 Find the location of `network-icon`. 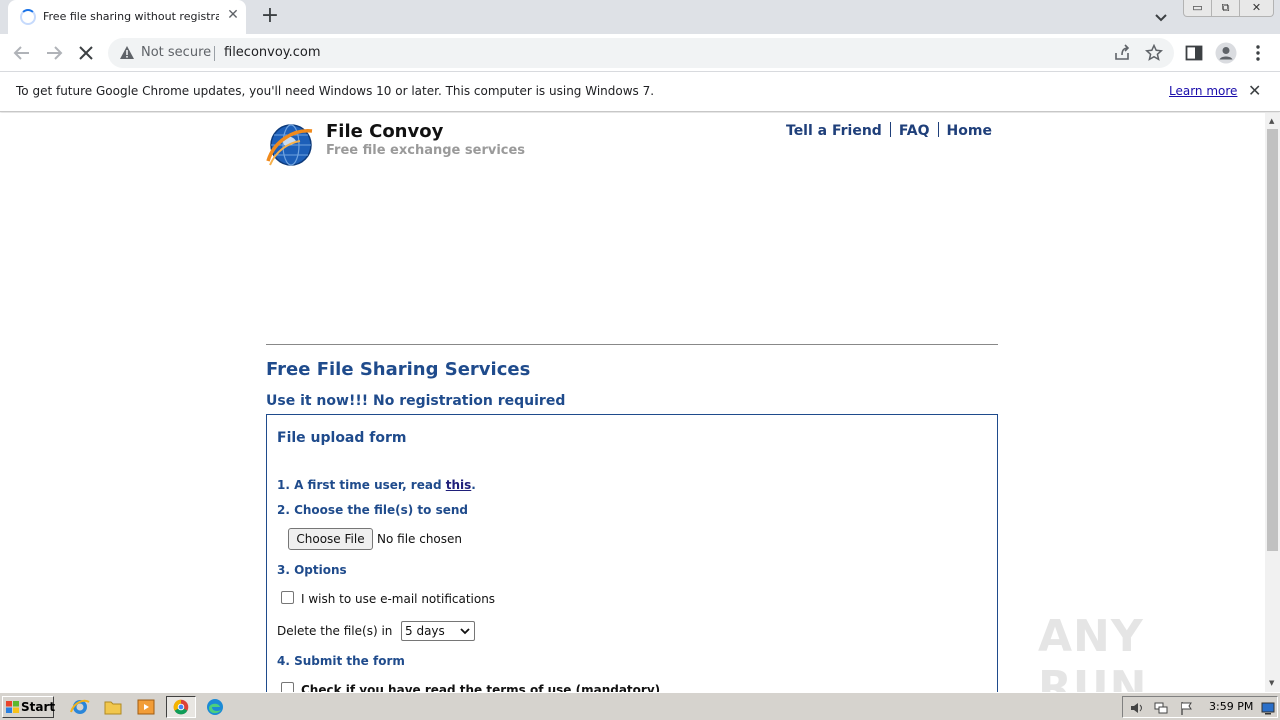

network-icon is located at coordinates (1161, 708).